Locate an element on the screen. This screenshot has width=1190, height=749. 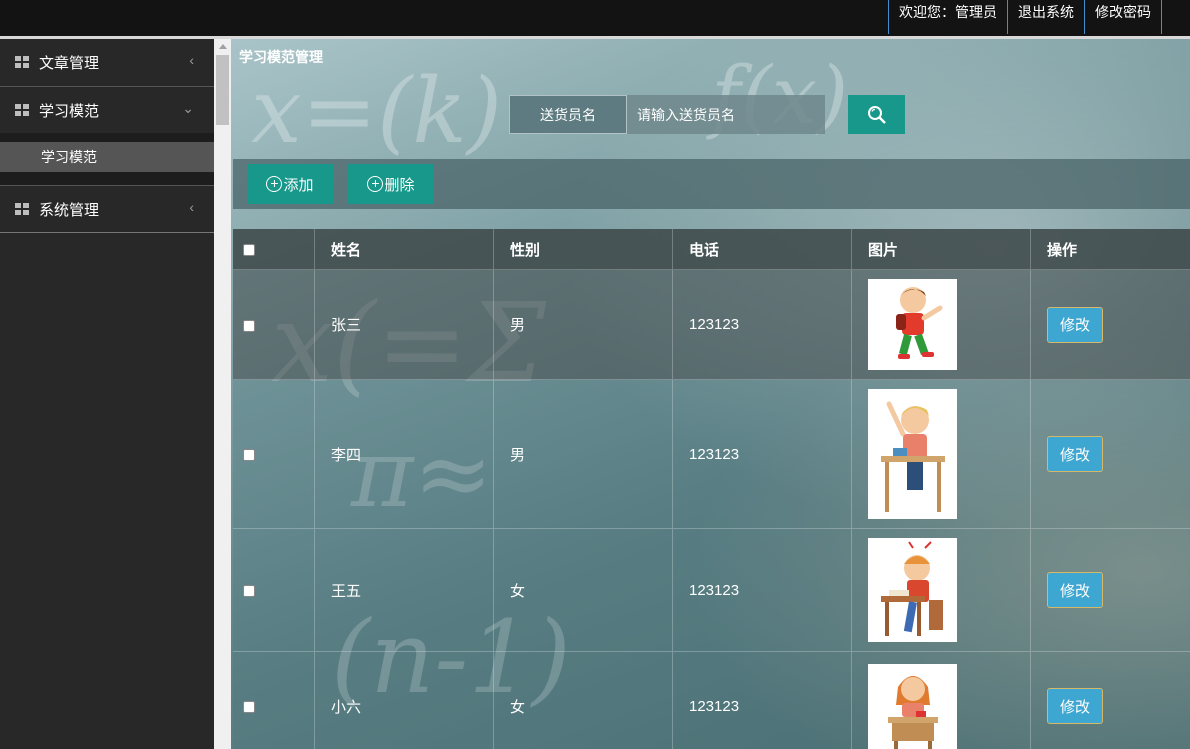
sidebar-item-articles: 文章管理 ‹ is located at coordinates (107, 62).